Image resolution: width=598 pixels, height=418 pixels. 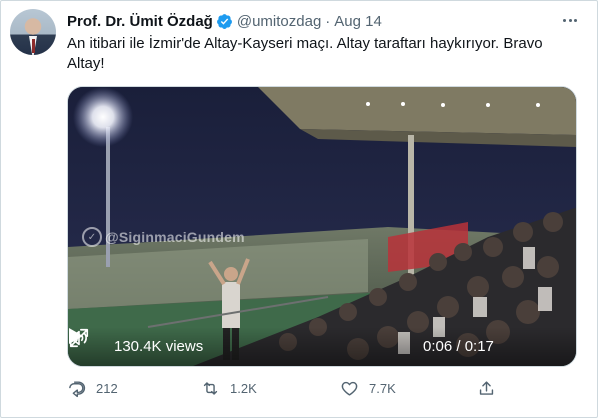 I want to click on verified-badge-icon, so click(x=224, y=21).